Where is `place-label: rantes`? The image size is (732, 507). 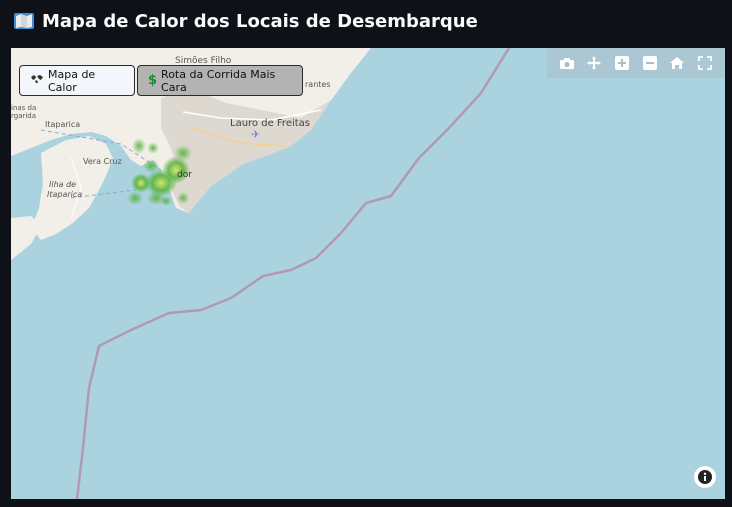
place-label: rantes is located at coordinates (318, 84).